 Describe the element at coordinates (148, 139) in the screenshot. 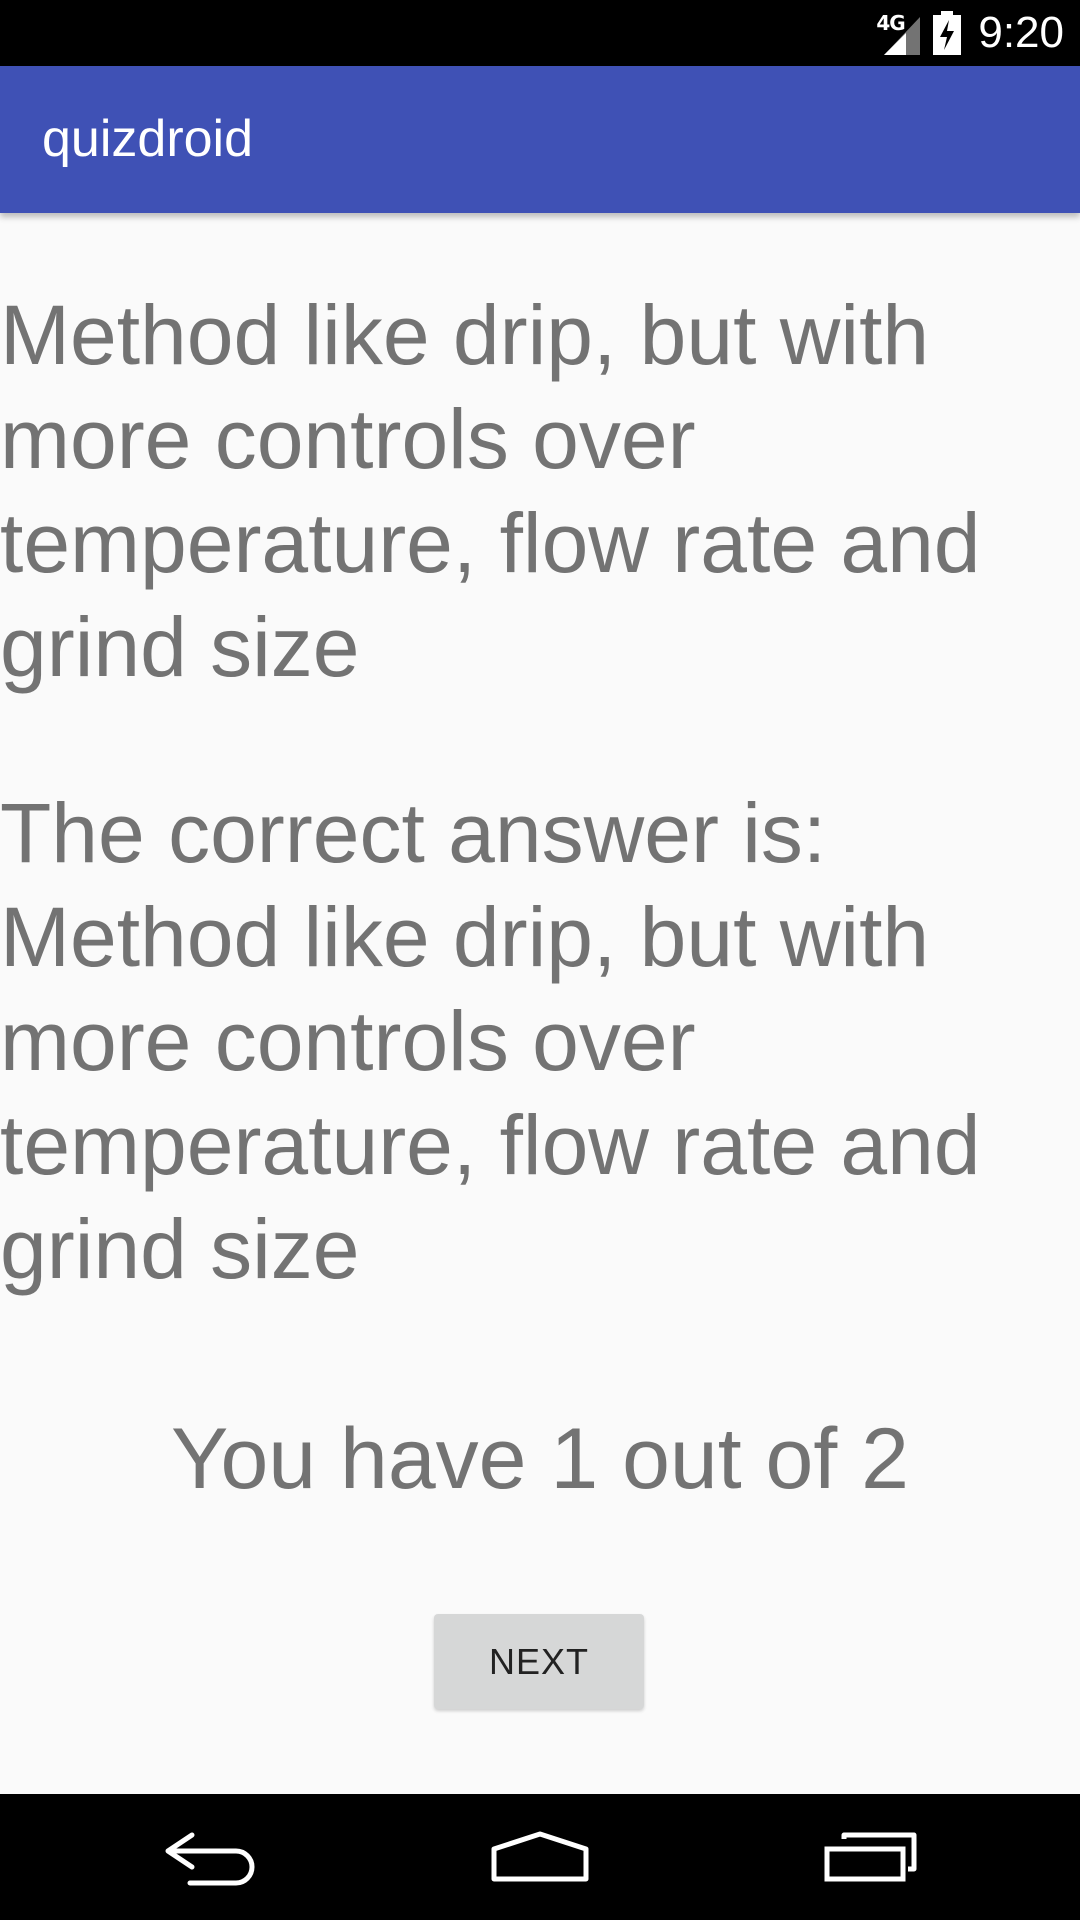

I see `app-title: quizdroid` at that location.